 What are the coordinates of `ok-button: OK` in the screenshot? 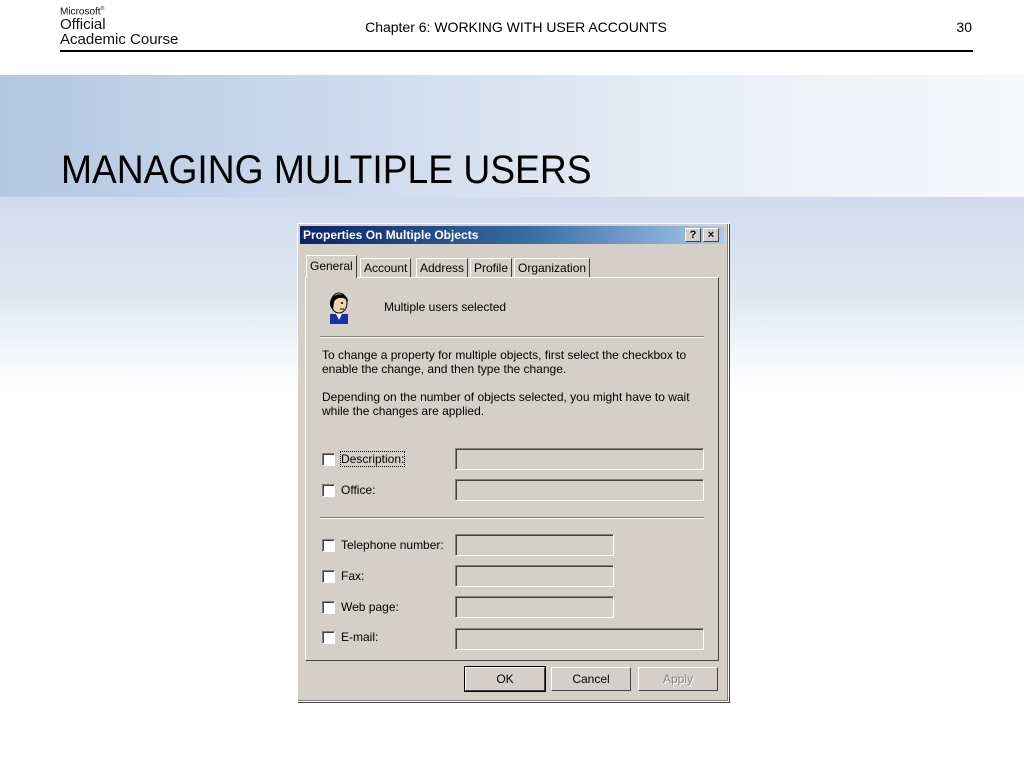 It's located at (505, 679).